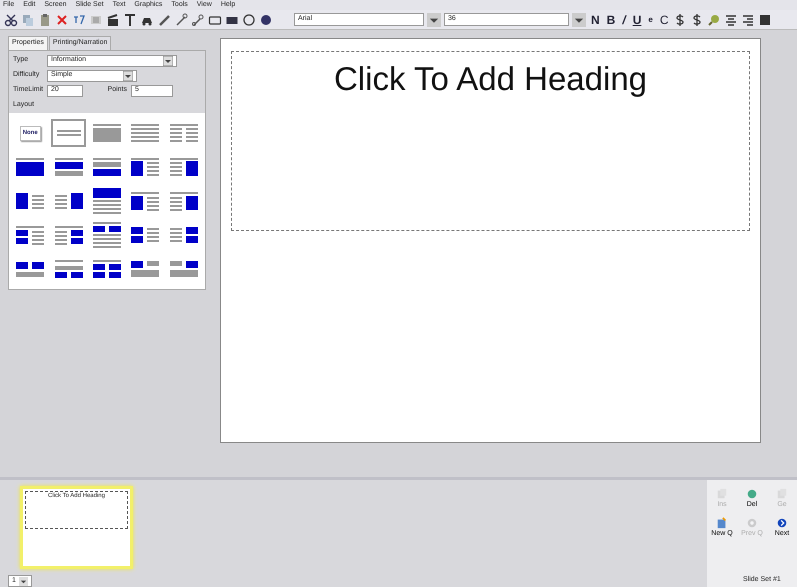 The width and height of the screenshot is (797, 587). I want to click on format-button: C, so click(664, 19).